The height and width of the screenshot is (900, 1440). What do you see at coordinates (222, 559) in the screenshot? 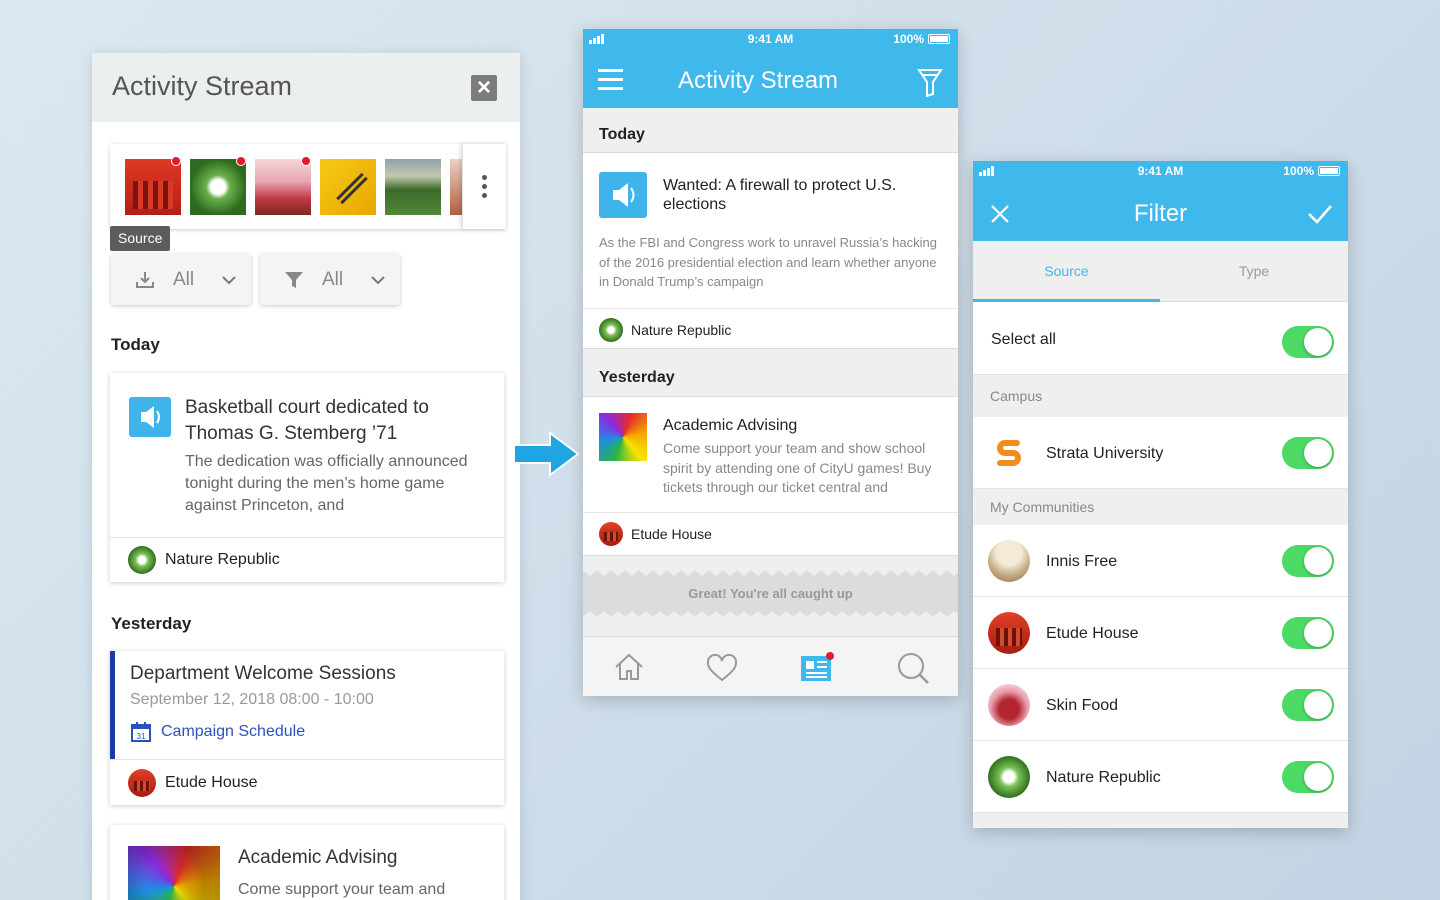
I see `card-source-name: Nature Republic` at bounding box center [222, 559].